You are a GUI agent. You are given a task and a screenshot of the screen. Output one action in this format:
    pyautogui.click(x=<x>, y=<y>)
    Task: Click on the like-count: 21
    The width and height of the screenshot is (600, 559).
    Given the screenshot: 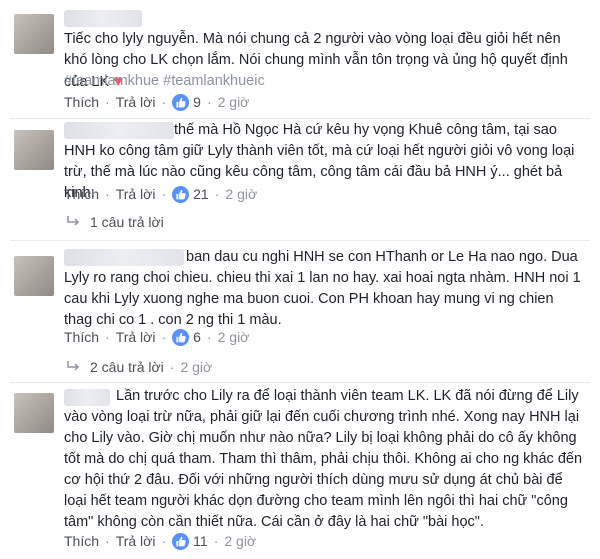 What is the action you would take?
    pyautogui.click(x=201, y=194)
    